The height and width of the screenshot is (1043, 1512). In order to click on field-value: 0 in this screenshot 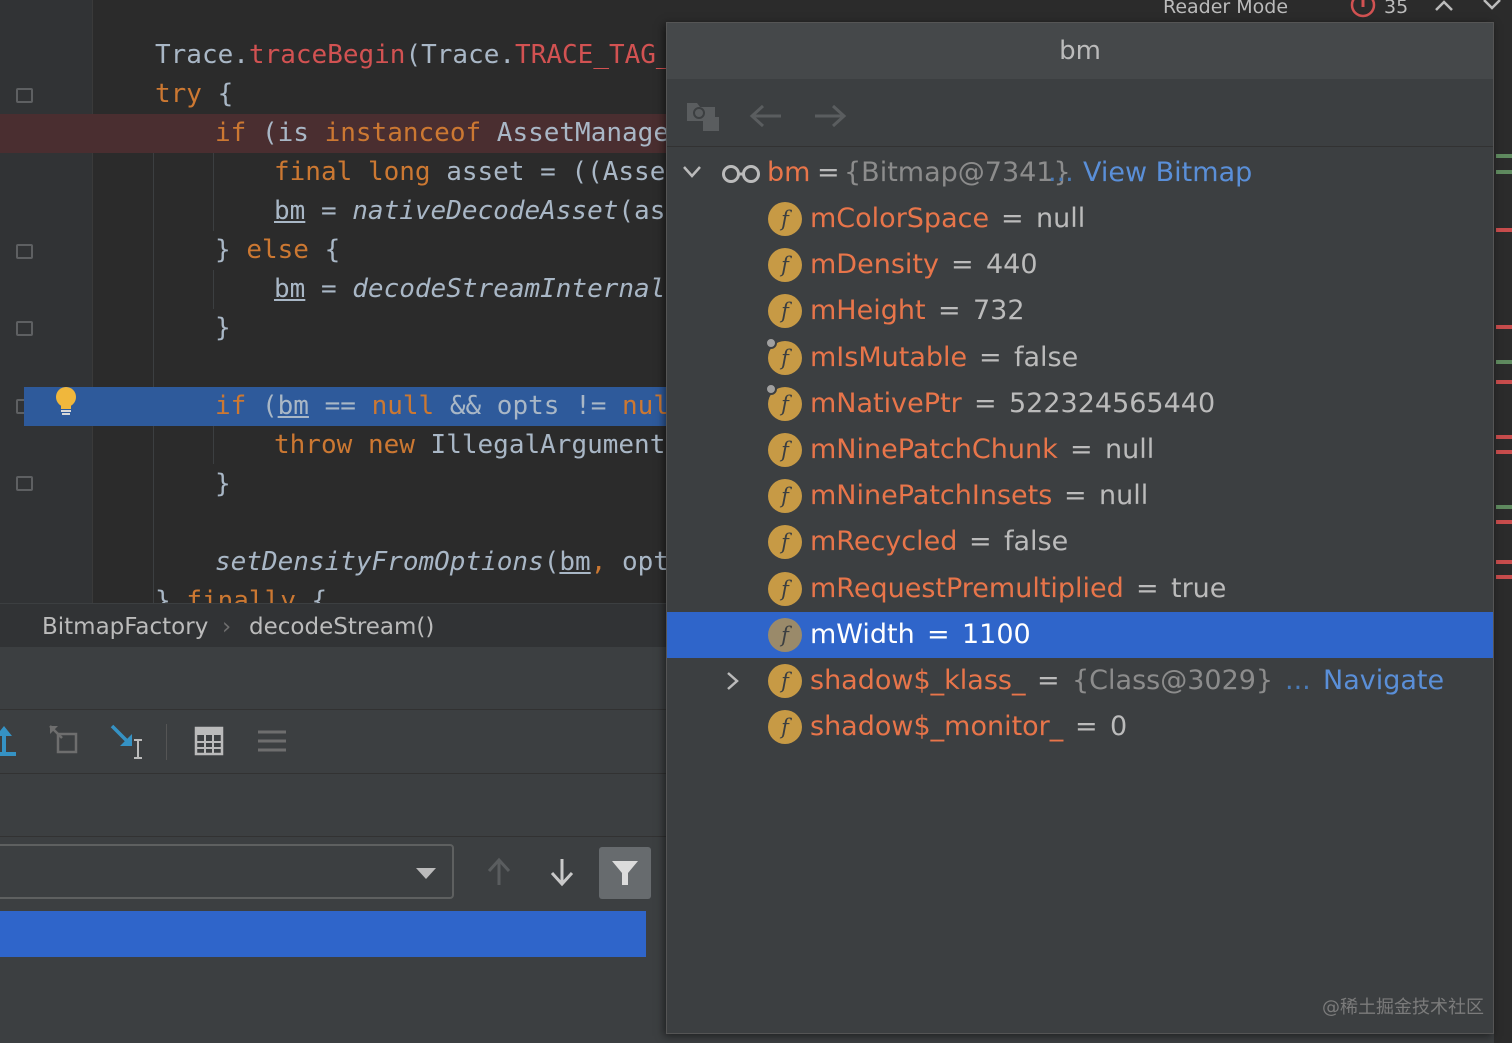, I will do `click(1119, 727)`.